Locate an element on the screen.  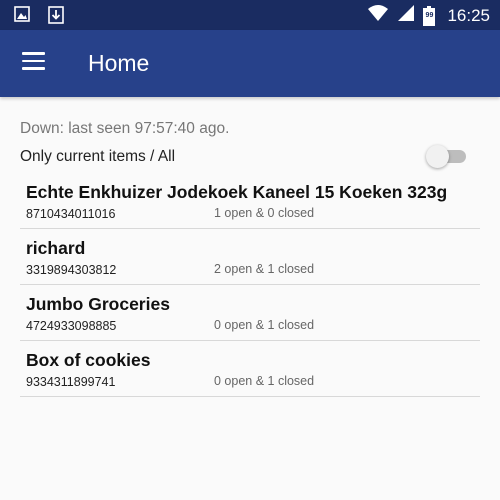
item-counts: 2 open & 1 closed is located at coordinates (264, 269).